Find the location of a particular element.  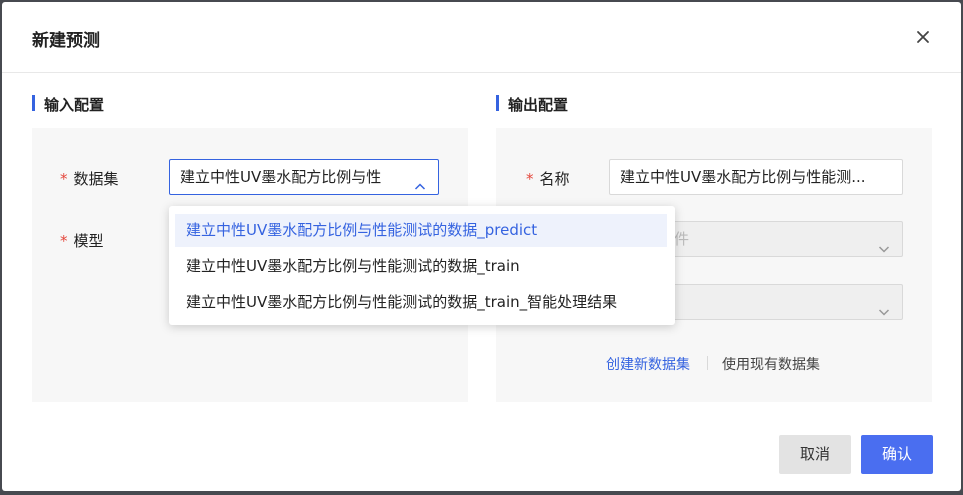

model-label: * 模型 is located at coordinates (82, 240).